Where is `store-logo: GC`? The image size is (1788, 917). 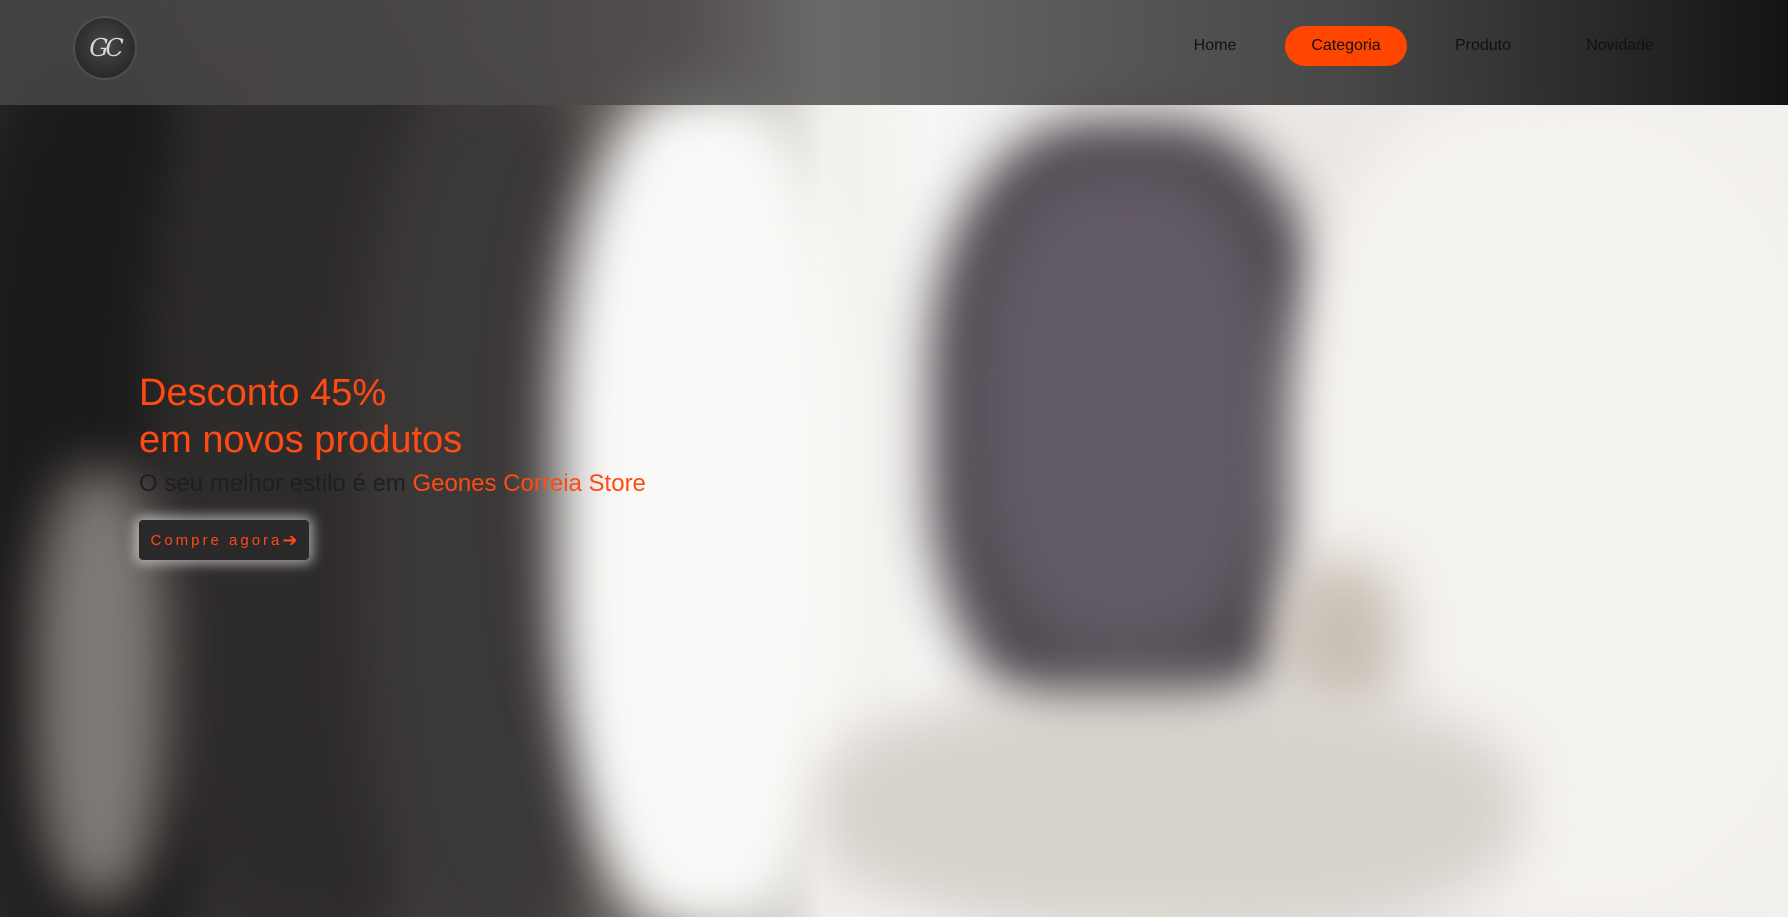 store-logo: GC is located at coordinates (105, 48).